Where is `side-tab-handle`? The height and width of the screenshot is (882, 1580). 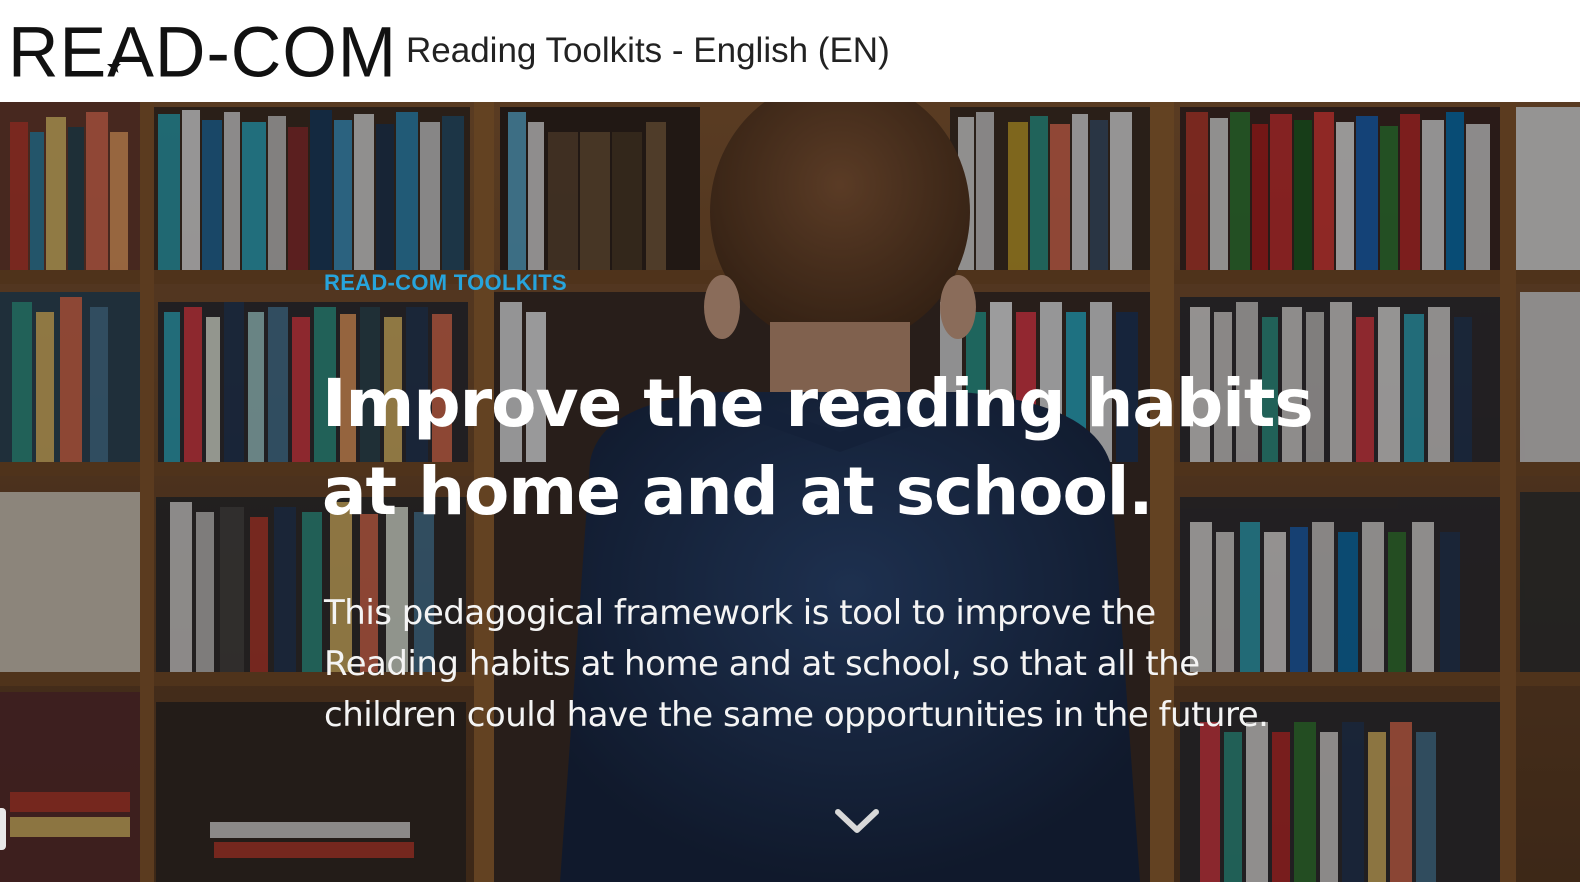 side-tab-handle is located at coordinates (3, 829).